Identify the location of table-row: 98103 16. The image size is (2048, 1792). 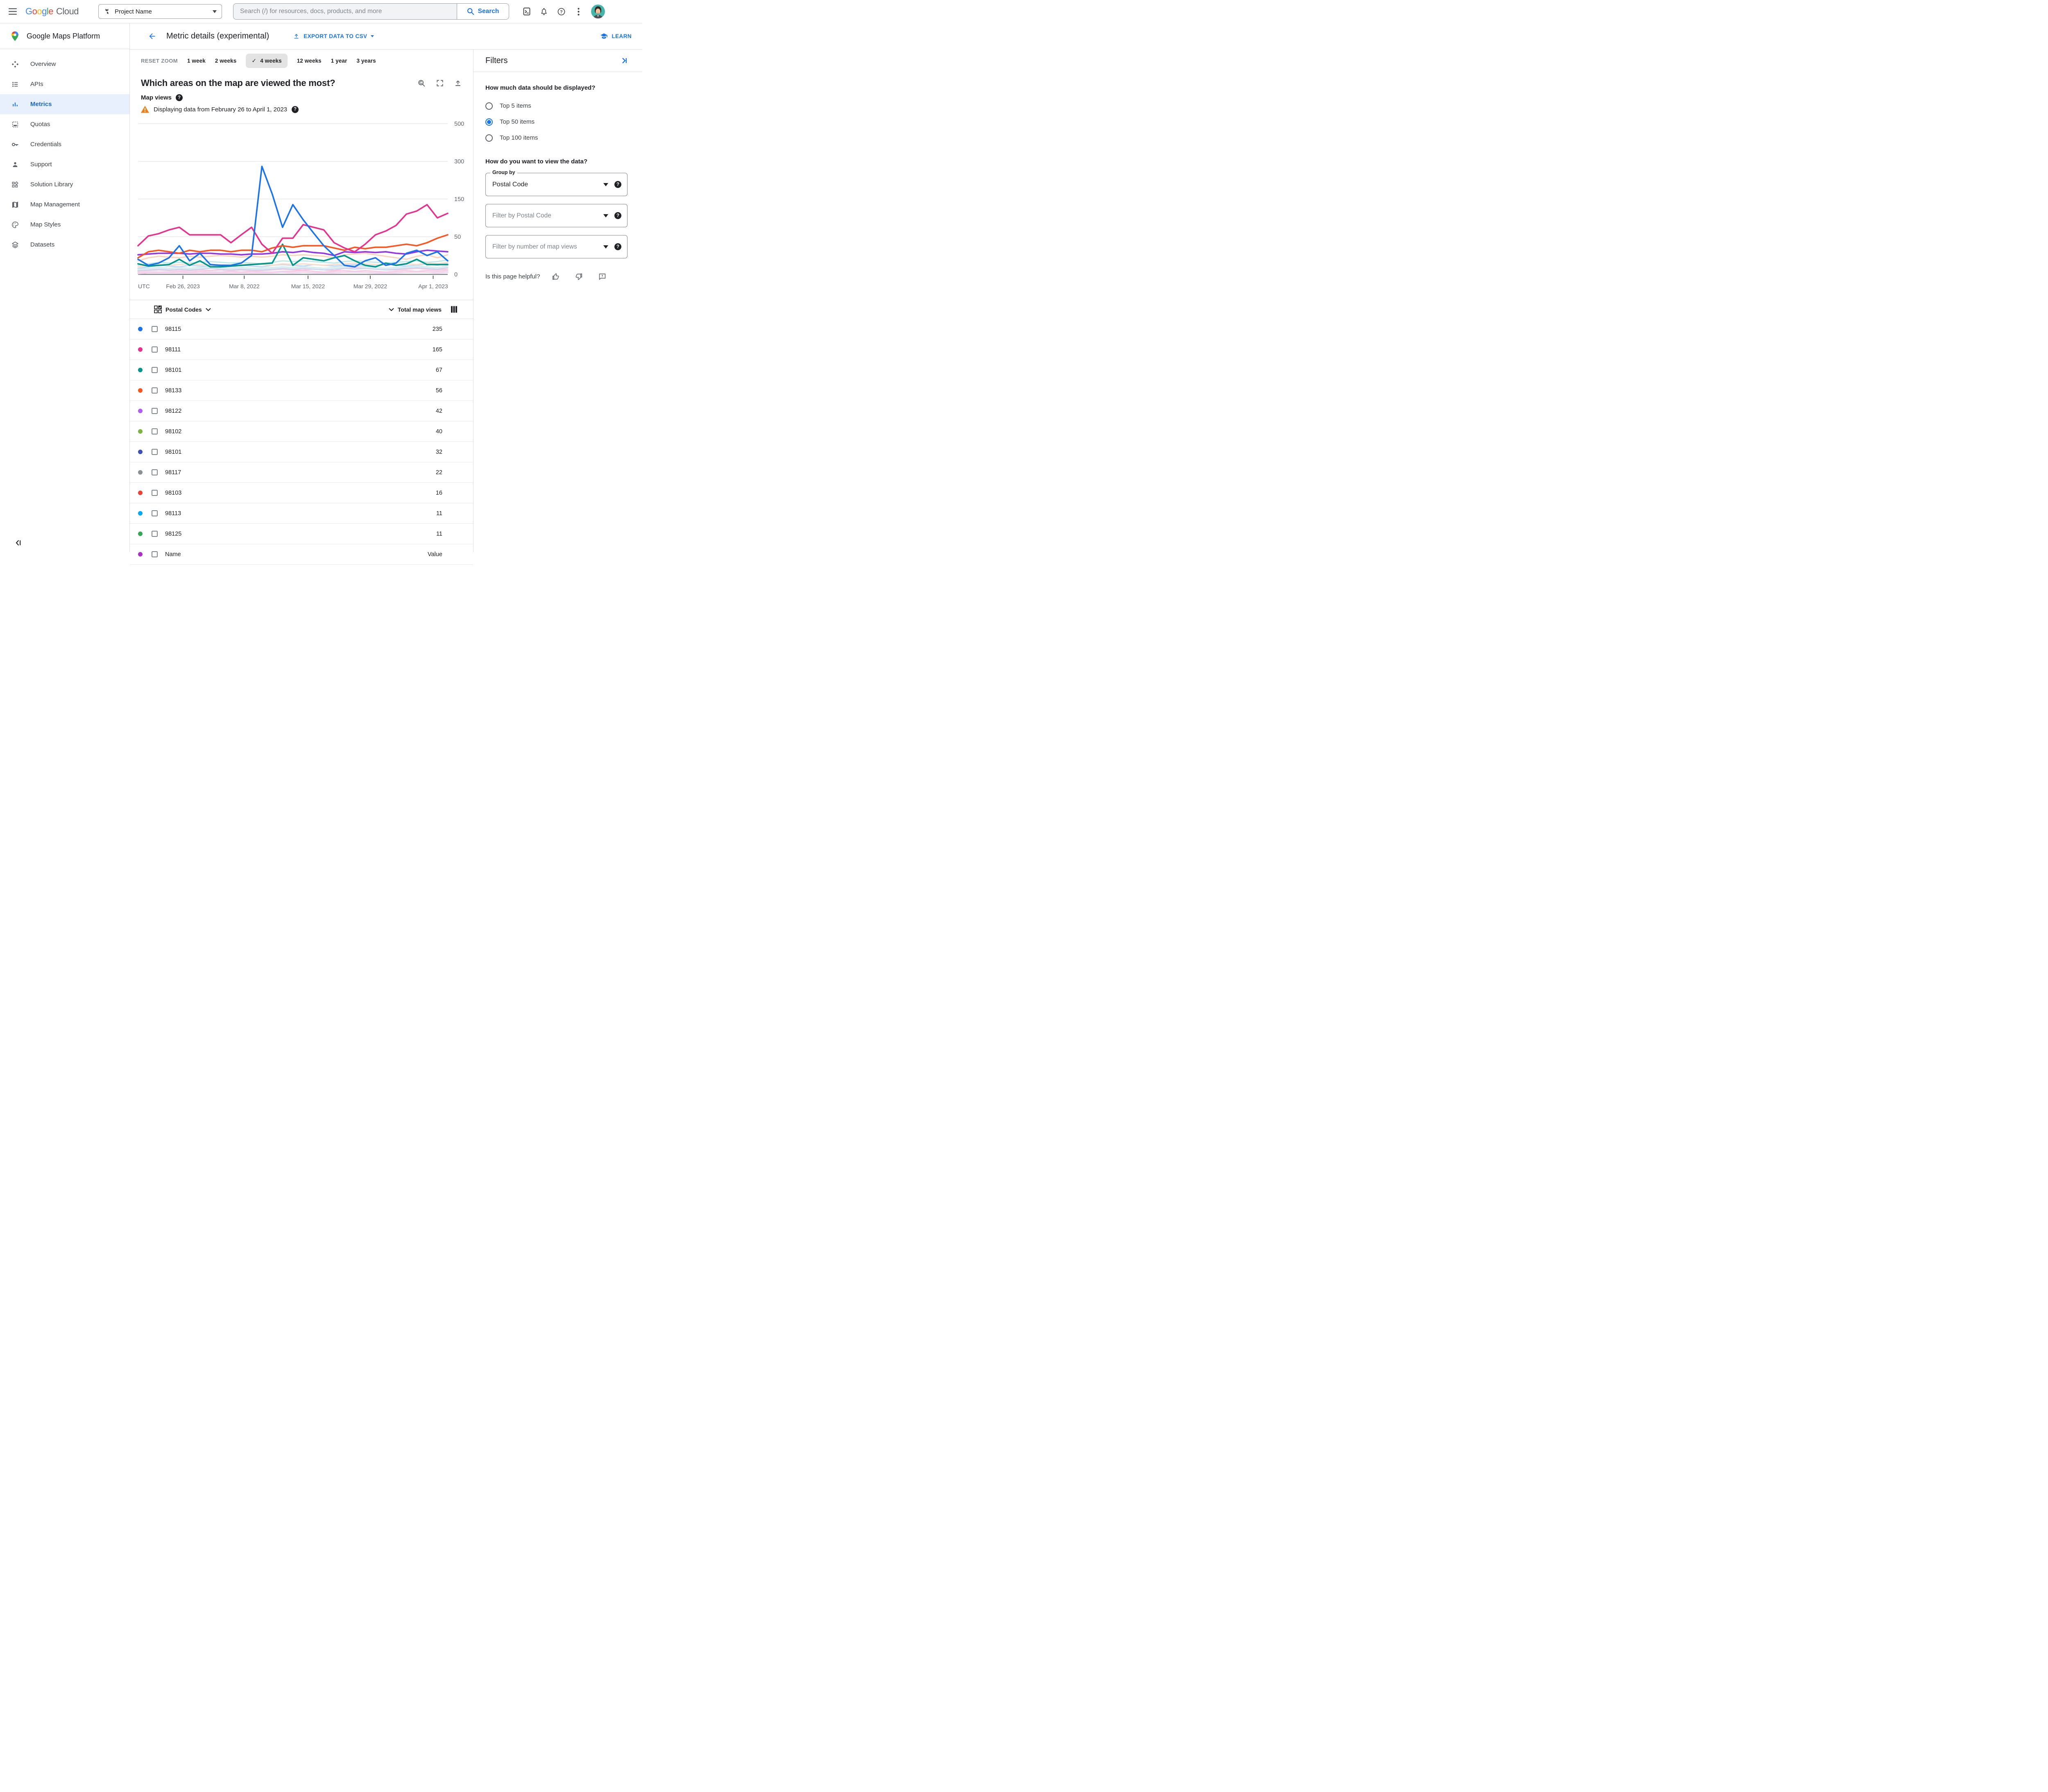
(301, 493).